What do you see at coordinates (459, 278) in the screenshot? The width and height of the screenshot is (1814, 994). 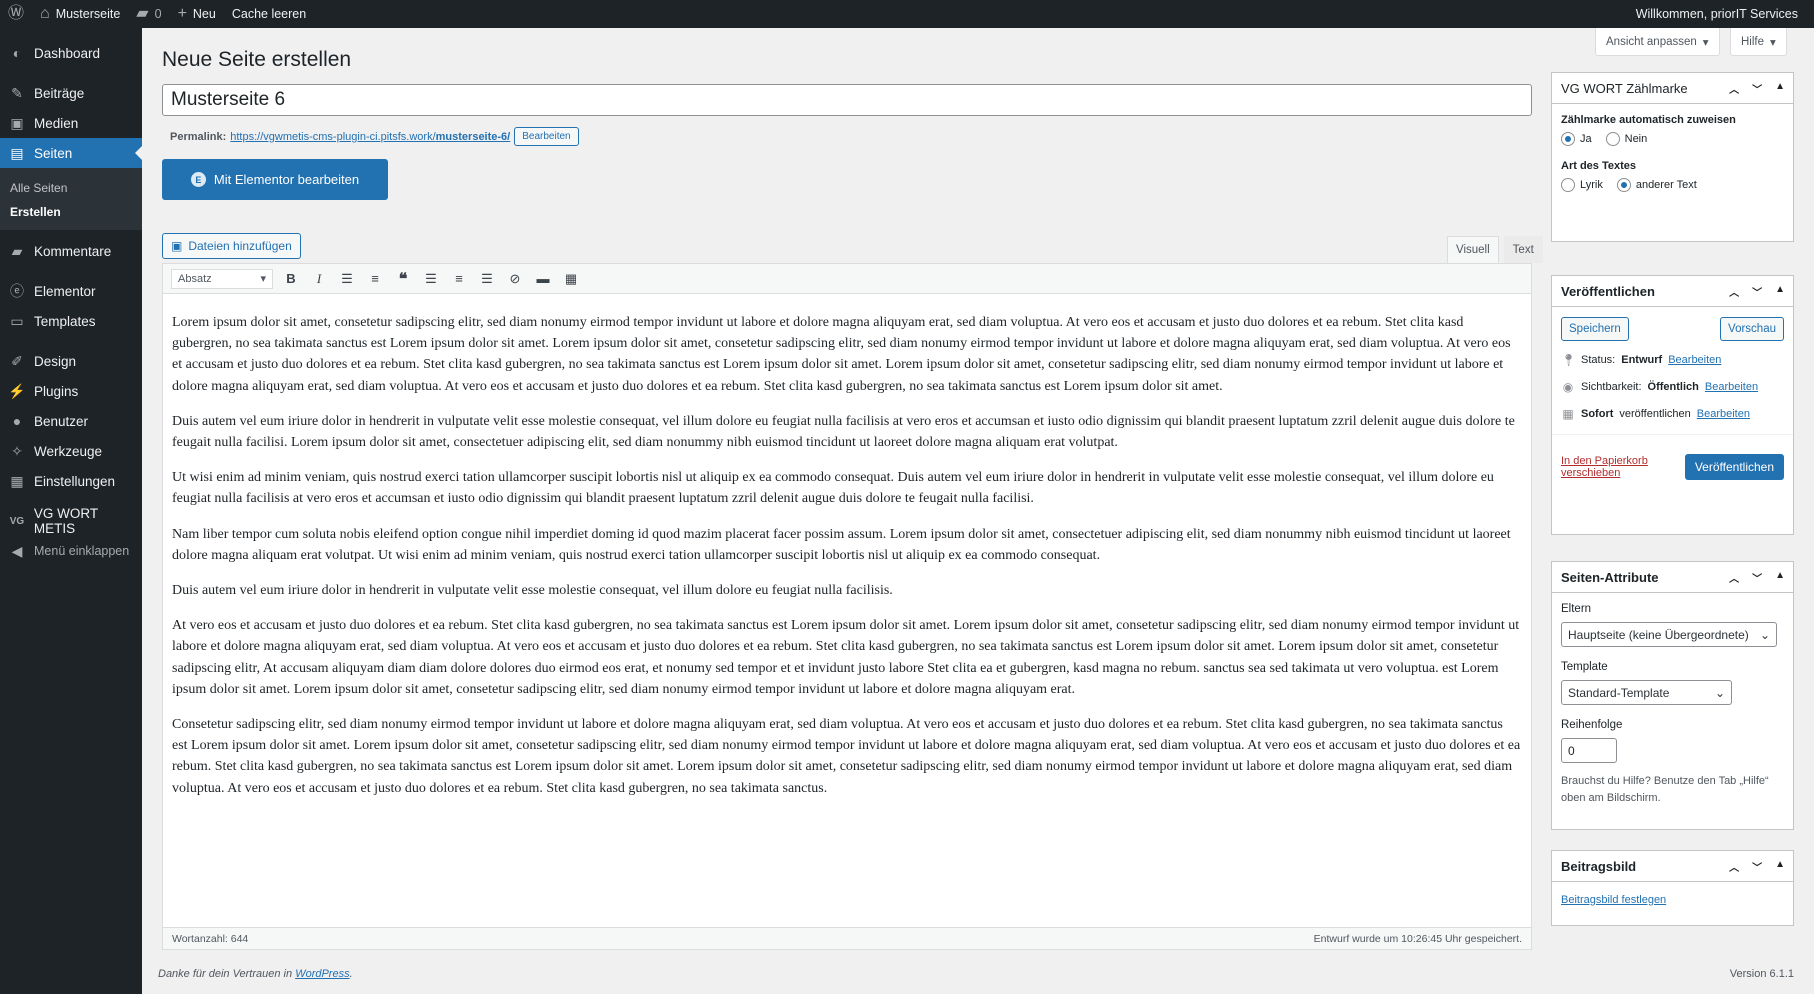 I see `align-center-icon: ≡` at bounding box center [459, 278].